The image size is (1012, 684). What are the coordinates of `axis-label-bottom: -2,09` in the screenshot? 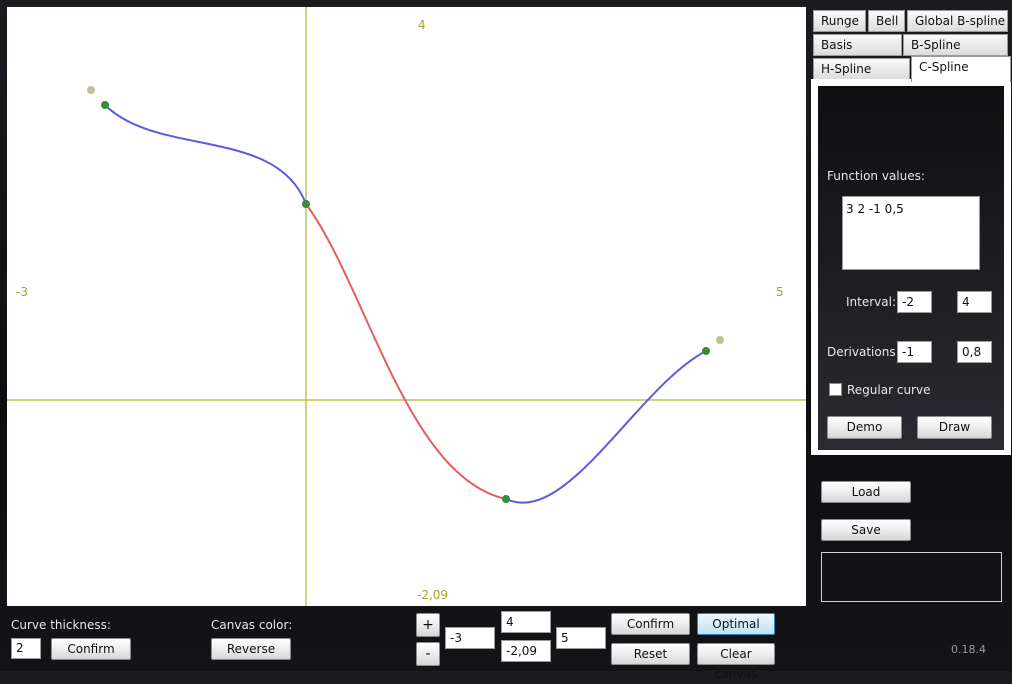 It's located at (433, 595).